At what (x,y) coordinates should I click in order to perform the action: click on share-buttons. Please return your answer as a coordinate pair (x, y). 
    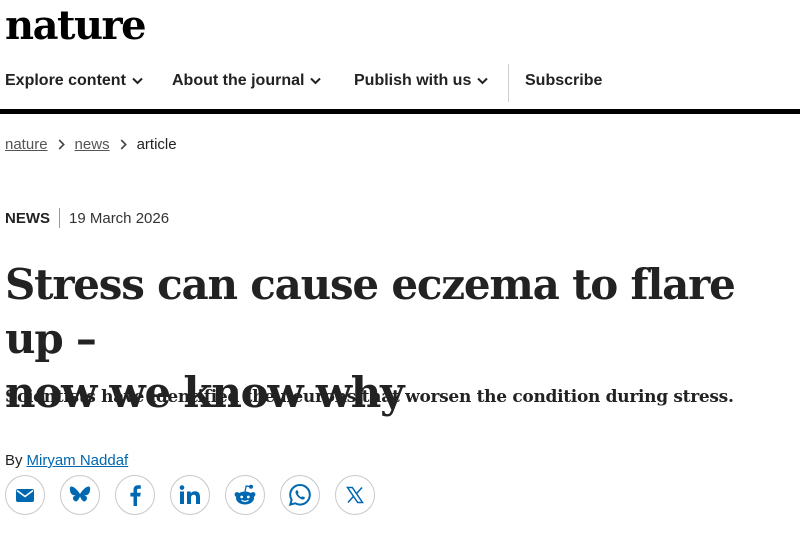
    Looking at the image, I should click on (197, 495).